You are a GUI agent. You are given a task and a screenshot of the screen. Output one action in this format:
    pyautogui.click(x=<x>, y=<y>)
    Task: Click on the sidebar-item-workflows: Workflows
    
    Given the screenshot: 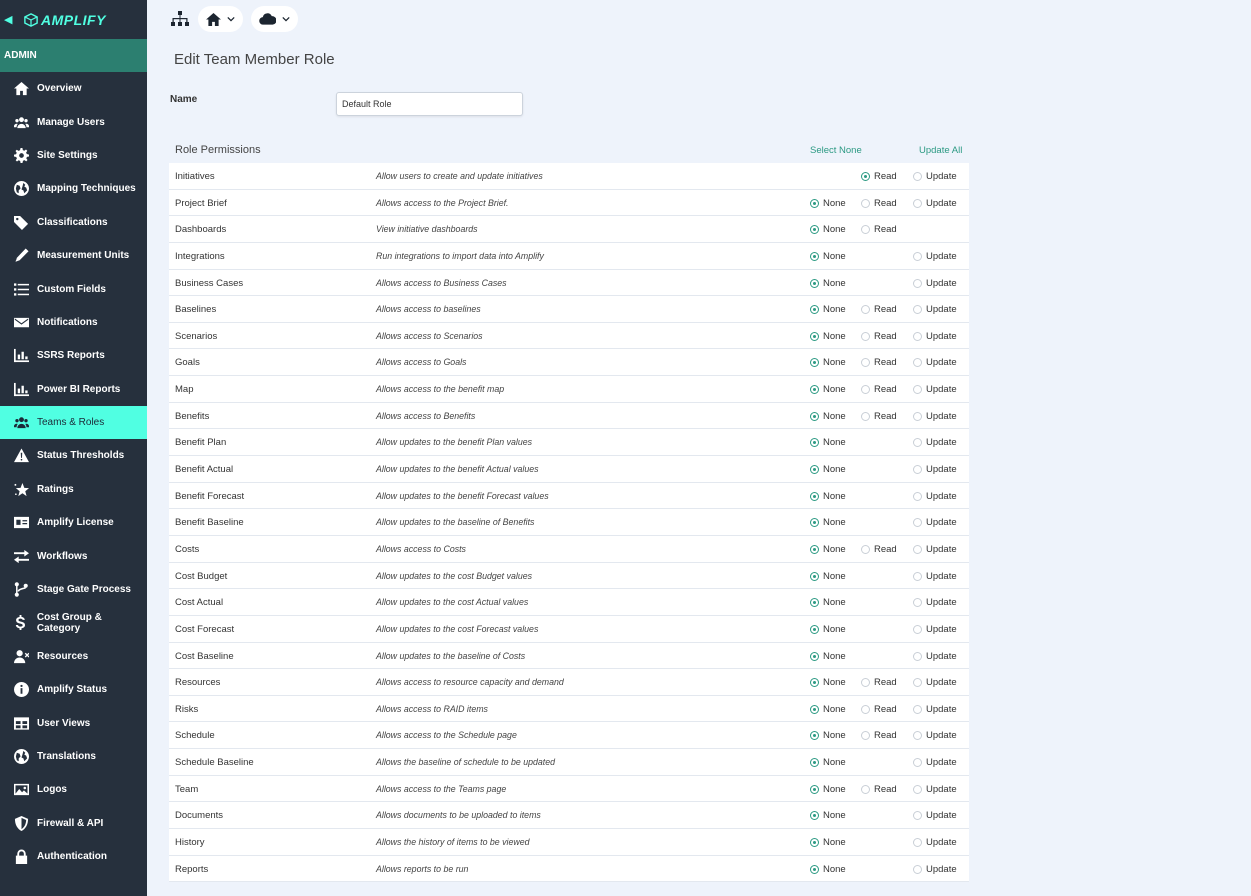 What is the action you would take?
    pyautogui.click(x=73, y=555)
    